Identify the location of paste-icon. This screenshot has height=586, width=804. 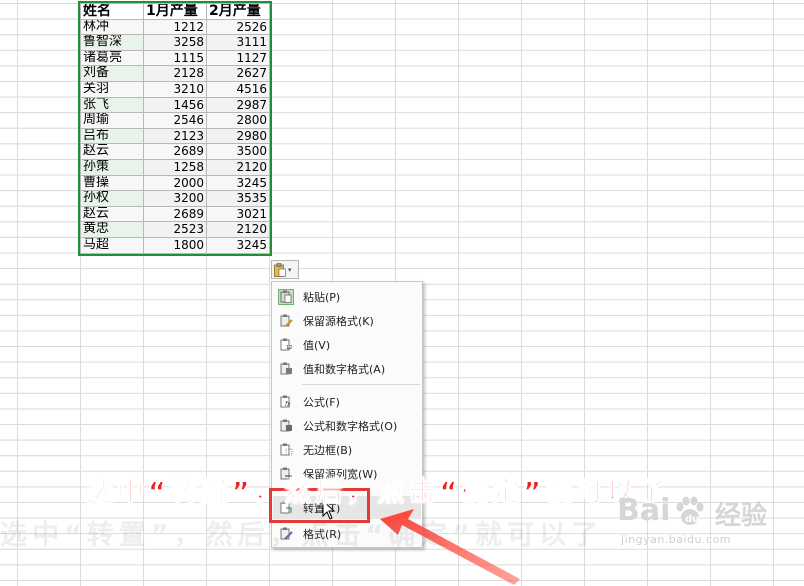
(286, 296).